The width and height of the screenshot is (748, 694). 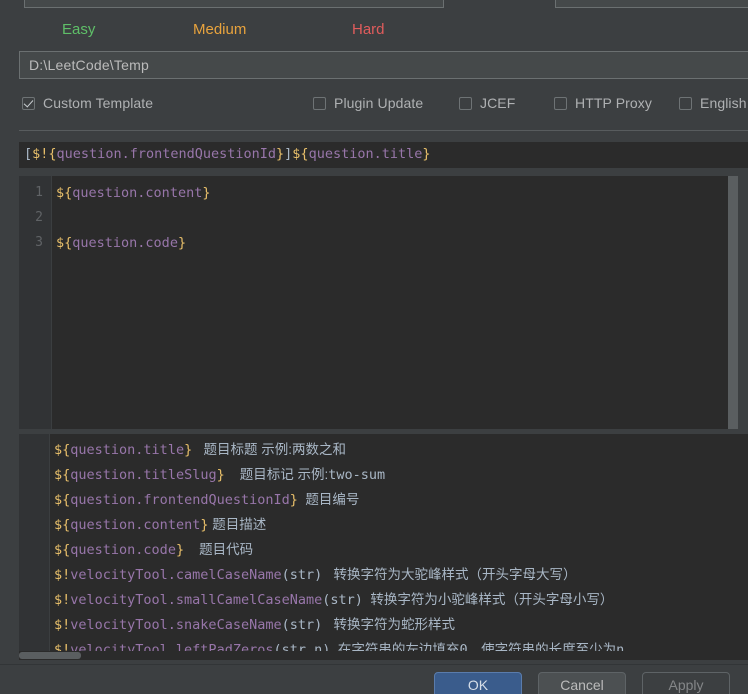 What do you see at coordinates (478, 683) in the screenshot?
I see `ok-button: OK` at bounding box center [478, 683].